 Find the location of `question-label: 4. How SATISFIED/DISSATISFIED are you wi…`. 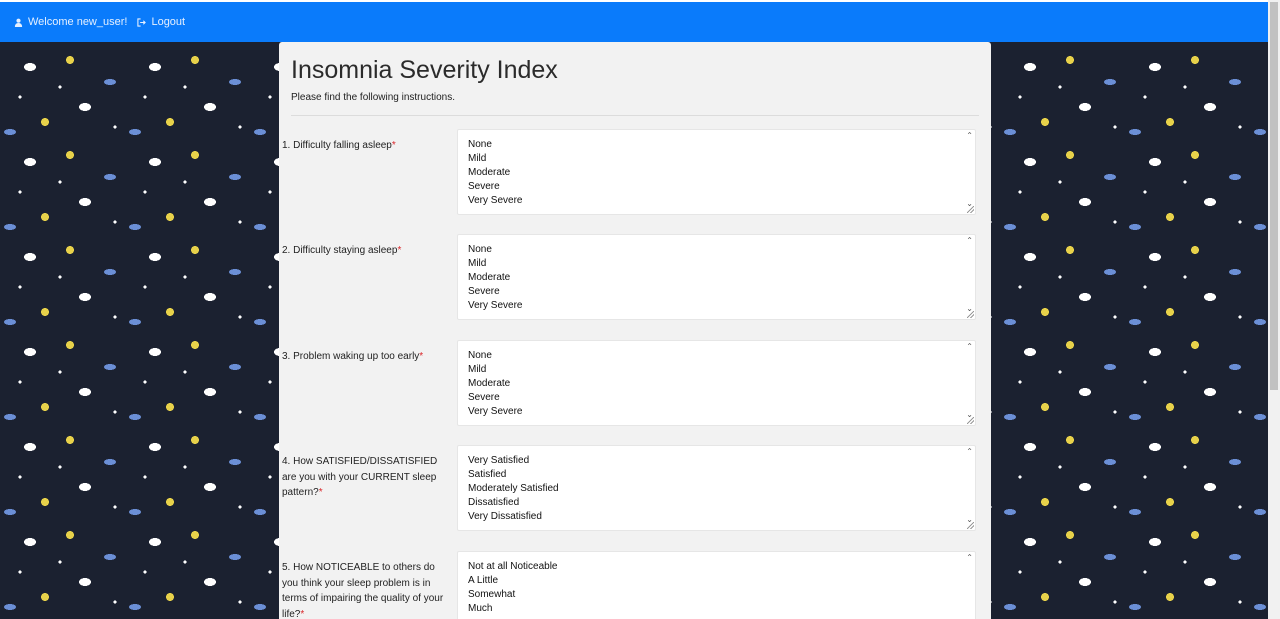

question-label: 4. How SATISFIED/DISSATISFIED are you wi… is located at coordinates (366, 477).